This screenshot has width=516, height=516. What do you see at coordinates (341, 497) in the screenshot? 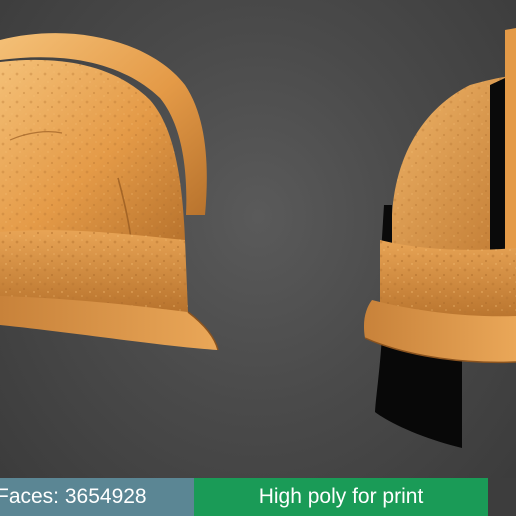
I see `high-poly-label: High poly for print` at bounding box center [341, 497].